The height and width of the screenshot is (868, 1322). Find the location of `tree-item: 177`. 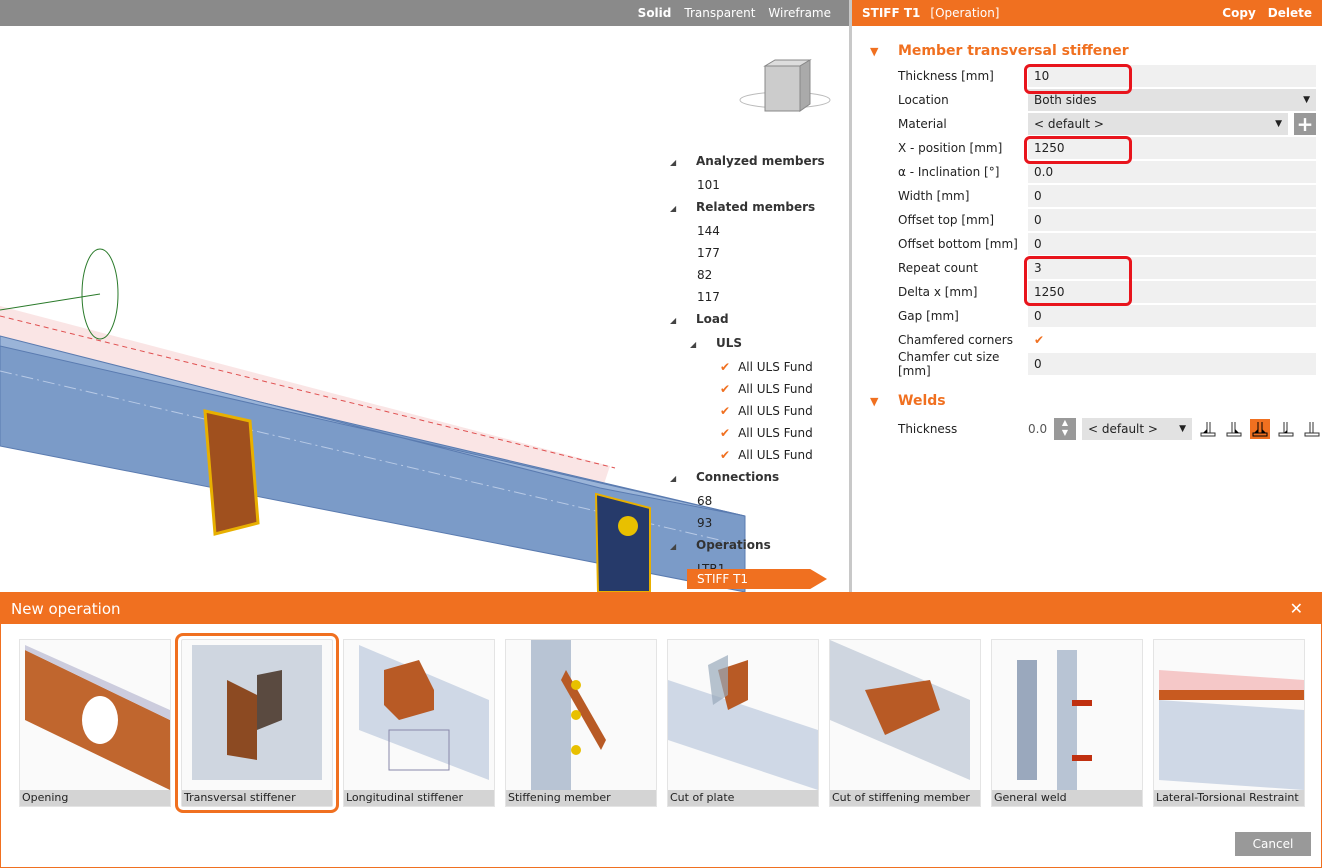

tree-item: 177 is located at coordinates (747, 253).